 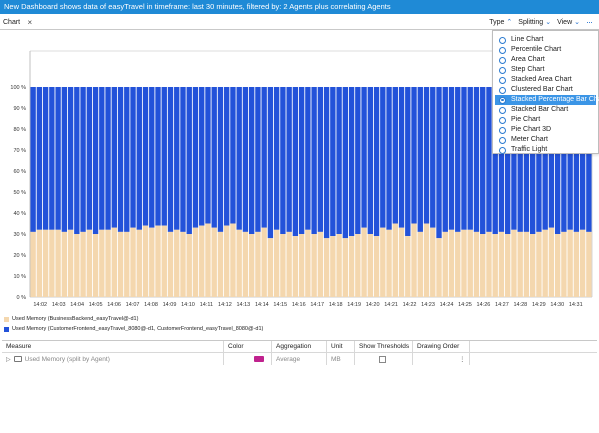 What do you see at coordinates (248, 359) in the screenshot?
I see `color-cell` at bounding box center [248, 359].